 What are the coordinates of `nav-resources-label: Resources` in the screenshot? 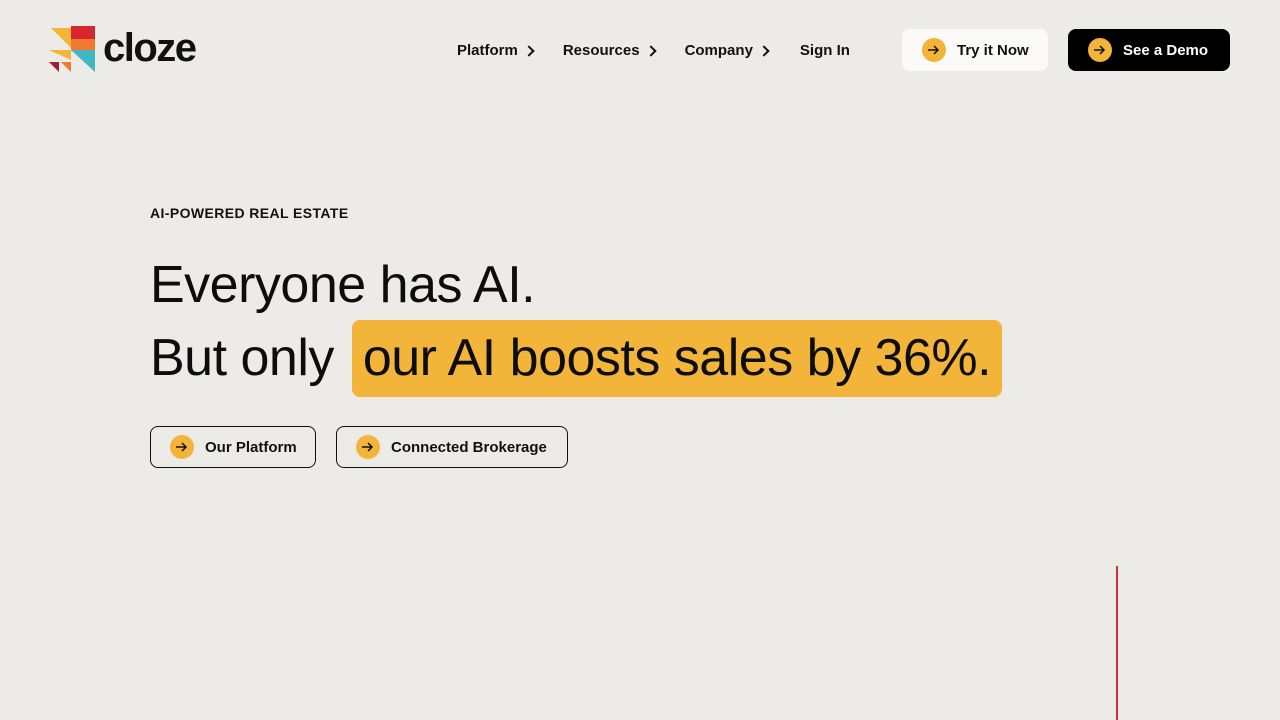 It's located at (601, 50).